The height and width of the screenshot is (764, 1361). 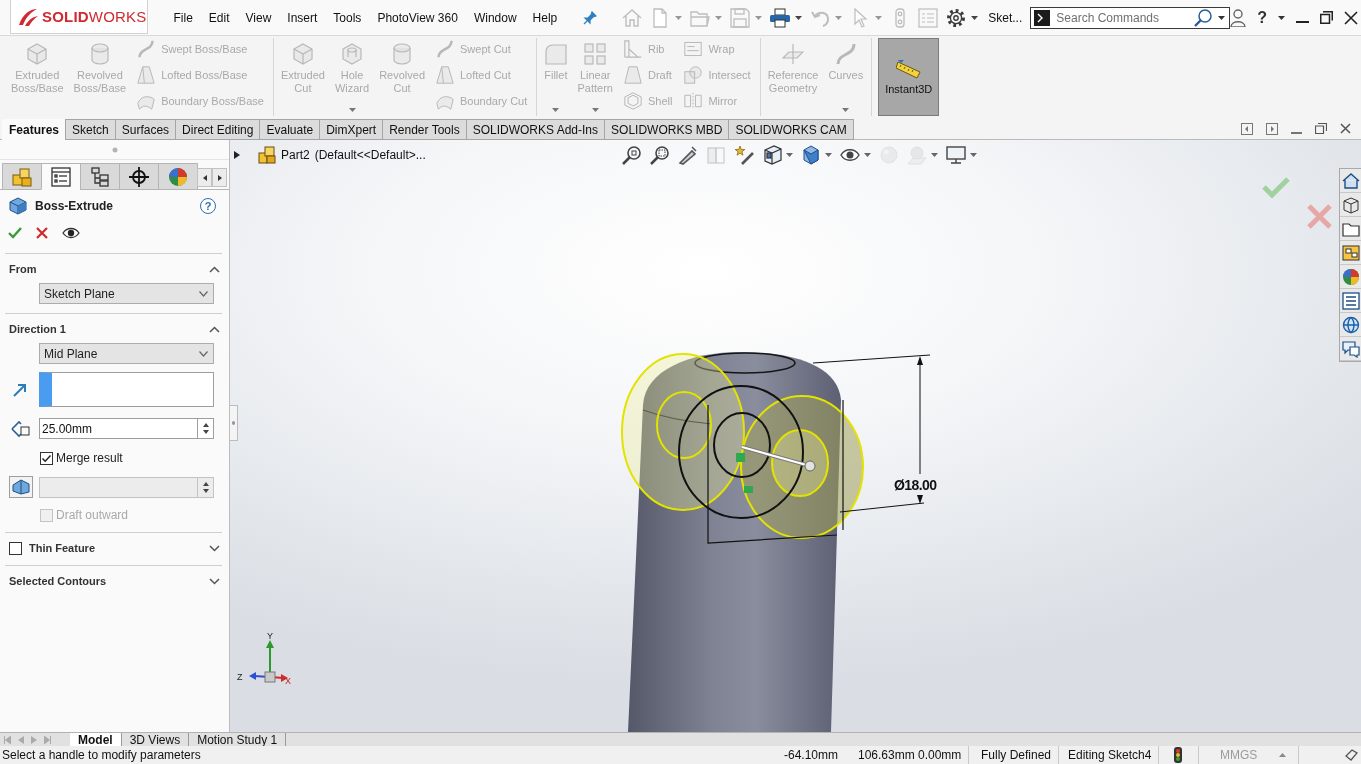 I want to click on command-tab: Features, so click(x=34, y=129).